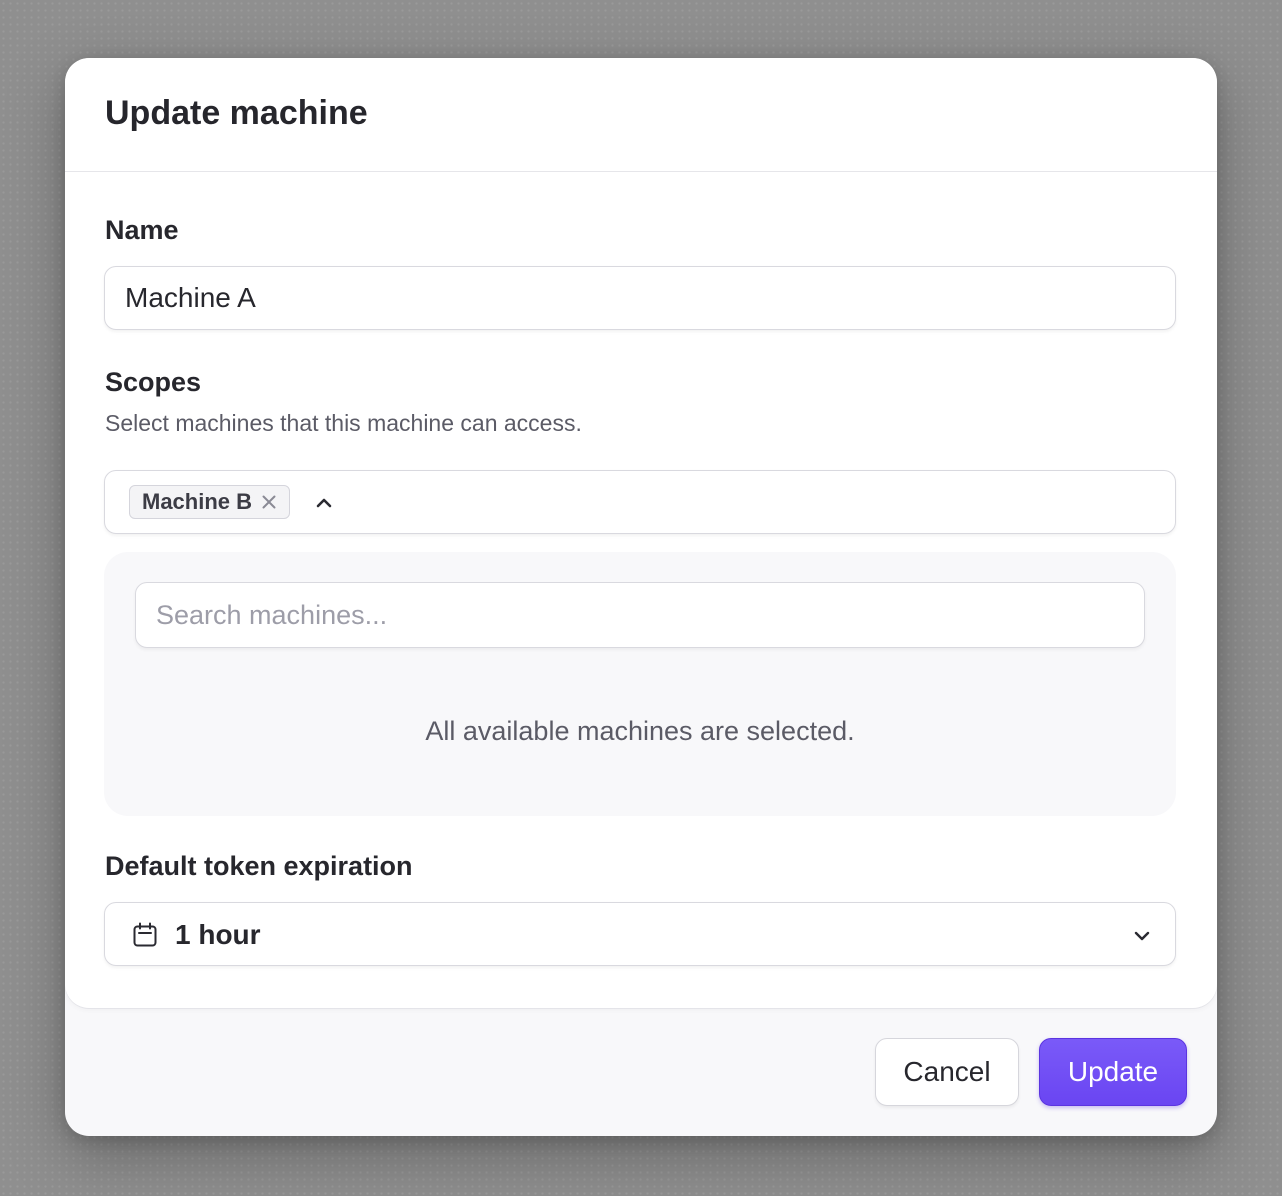  Describe the element at coordinates (640, 502) in the screenshot. I see `scopes-multiselect: Machine B` at that location.